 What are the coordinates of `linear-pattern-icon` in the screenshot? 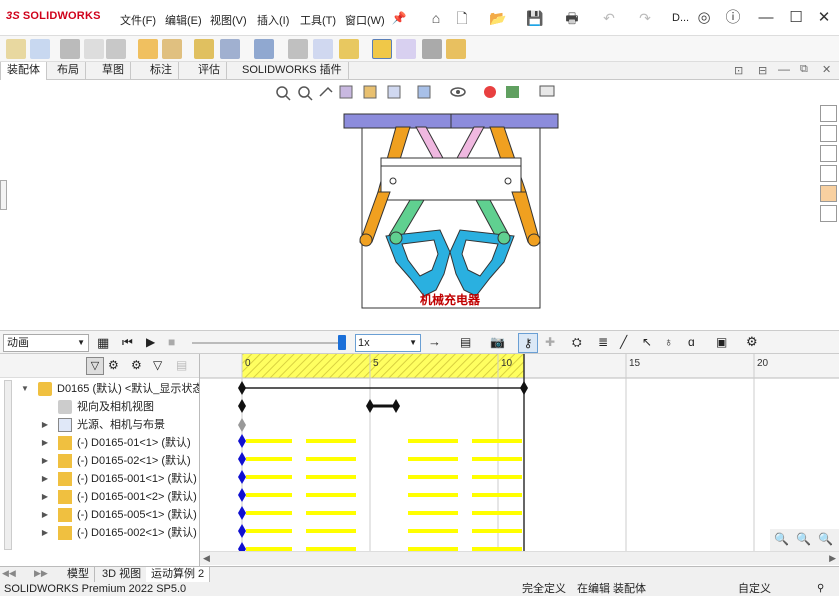 It's located at (70, 49).